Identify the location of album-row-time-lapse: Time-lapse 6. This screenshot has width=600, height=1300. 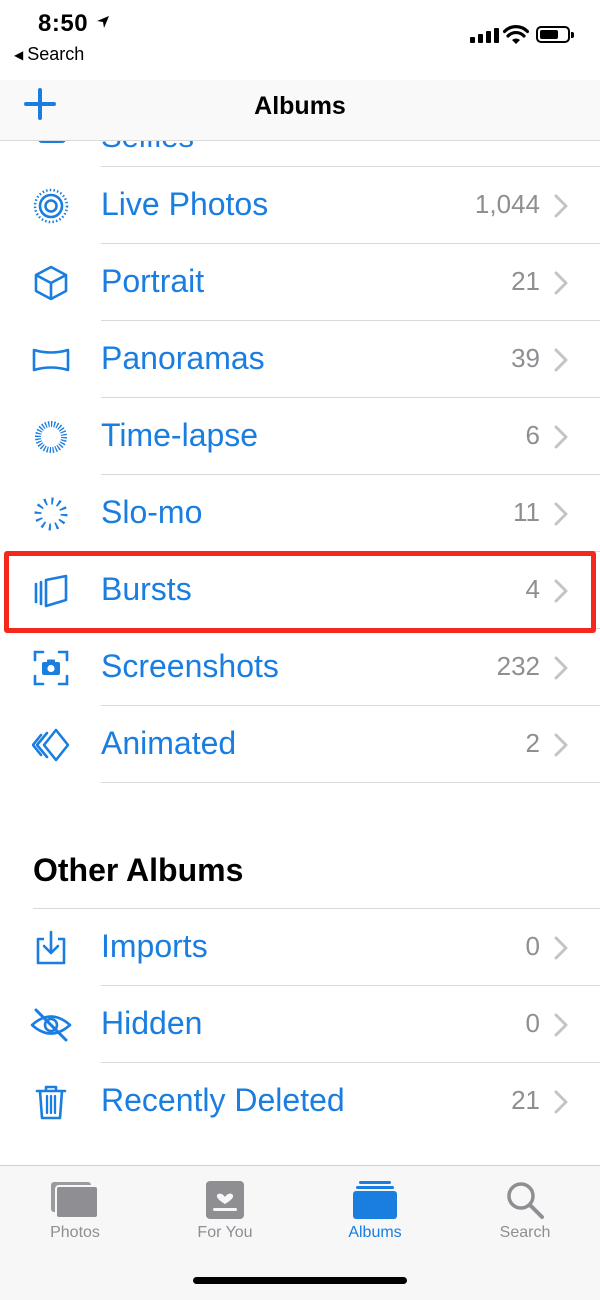
(300, 436).